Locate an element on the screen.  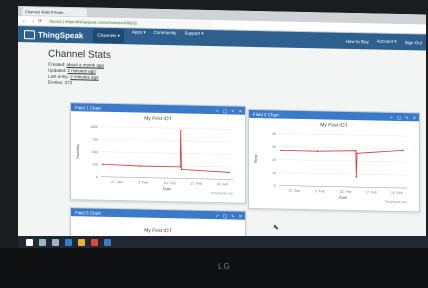
panel-header: Field 1 Chart ↗ ◯ ✎ ✕ is located at coordinates (158, 109).